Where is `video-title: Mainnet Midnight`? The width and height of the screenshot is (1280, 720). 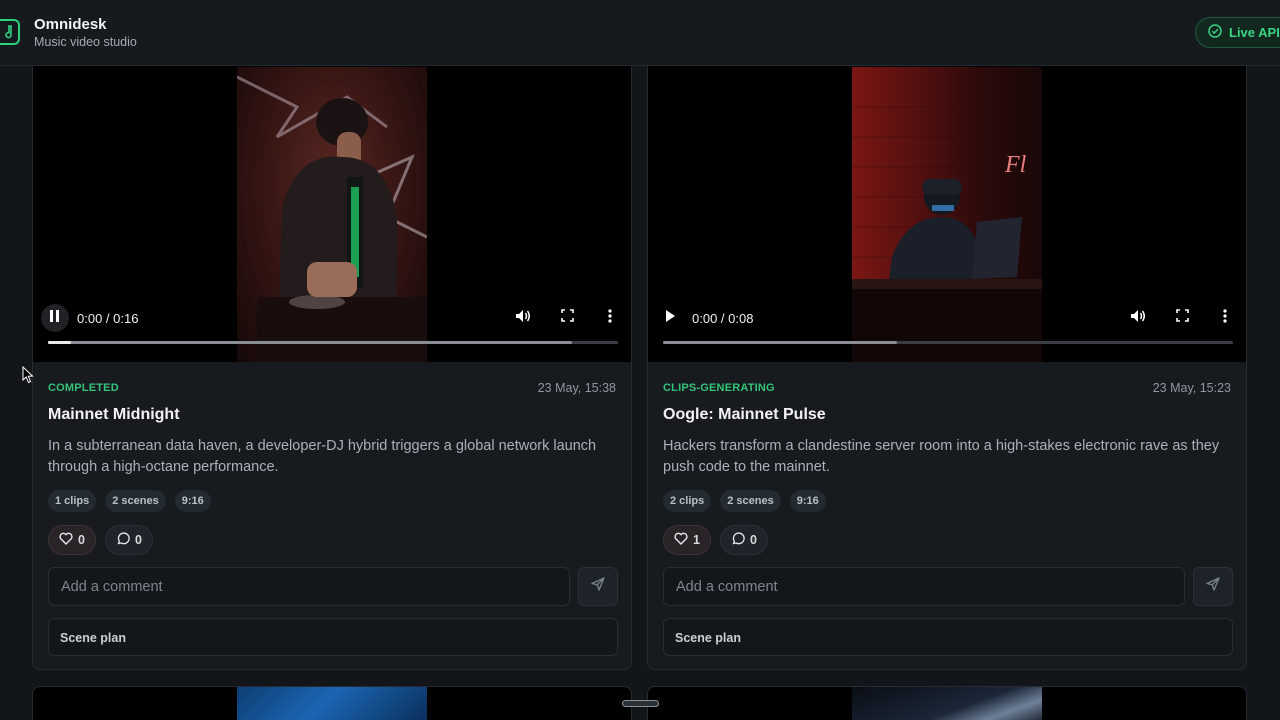
video-title: Mainnet Midnight is located at coordinates (114, 414).